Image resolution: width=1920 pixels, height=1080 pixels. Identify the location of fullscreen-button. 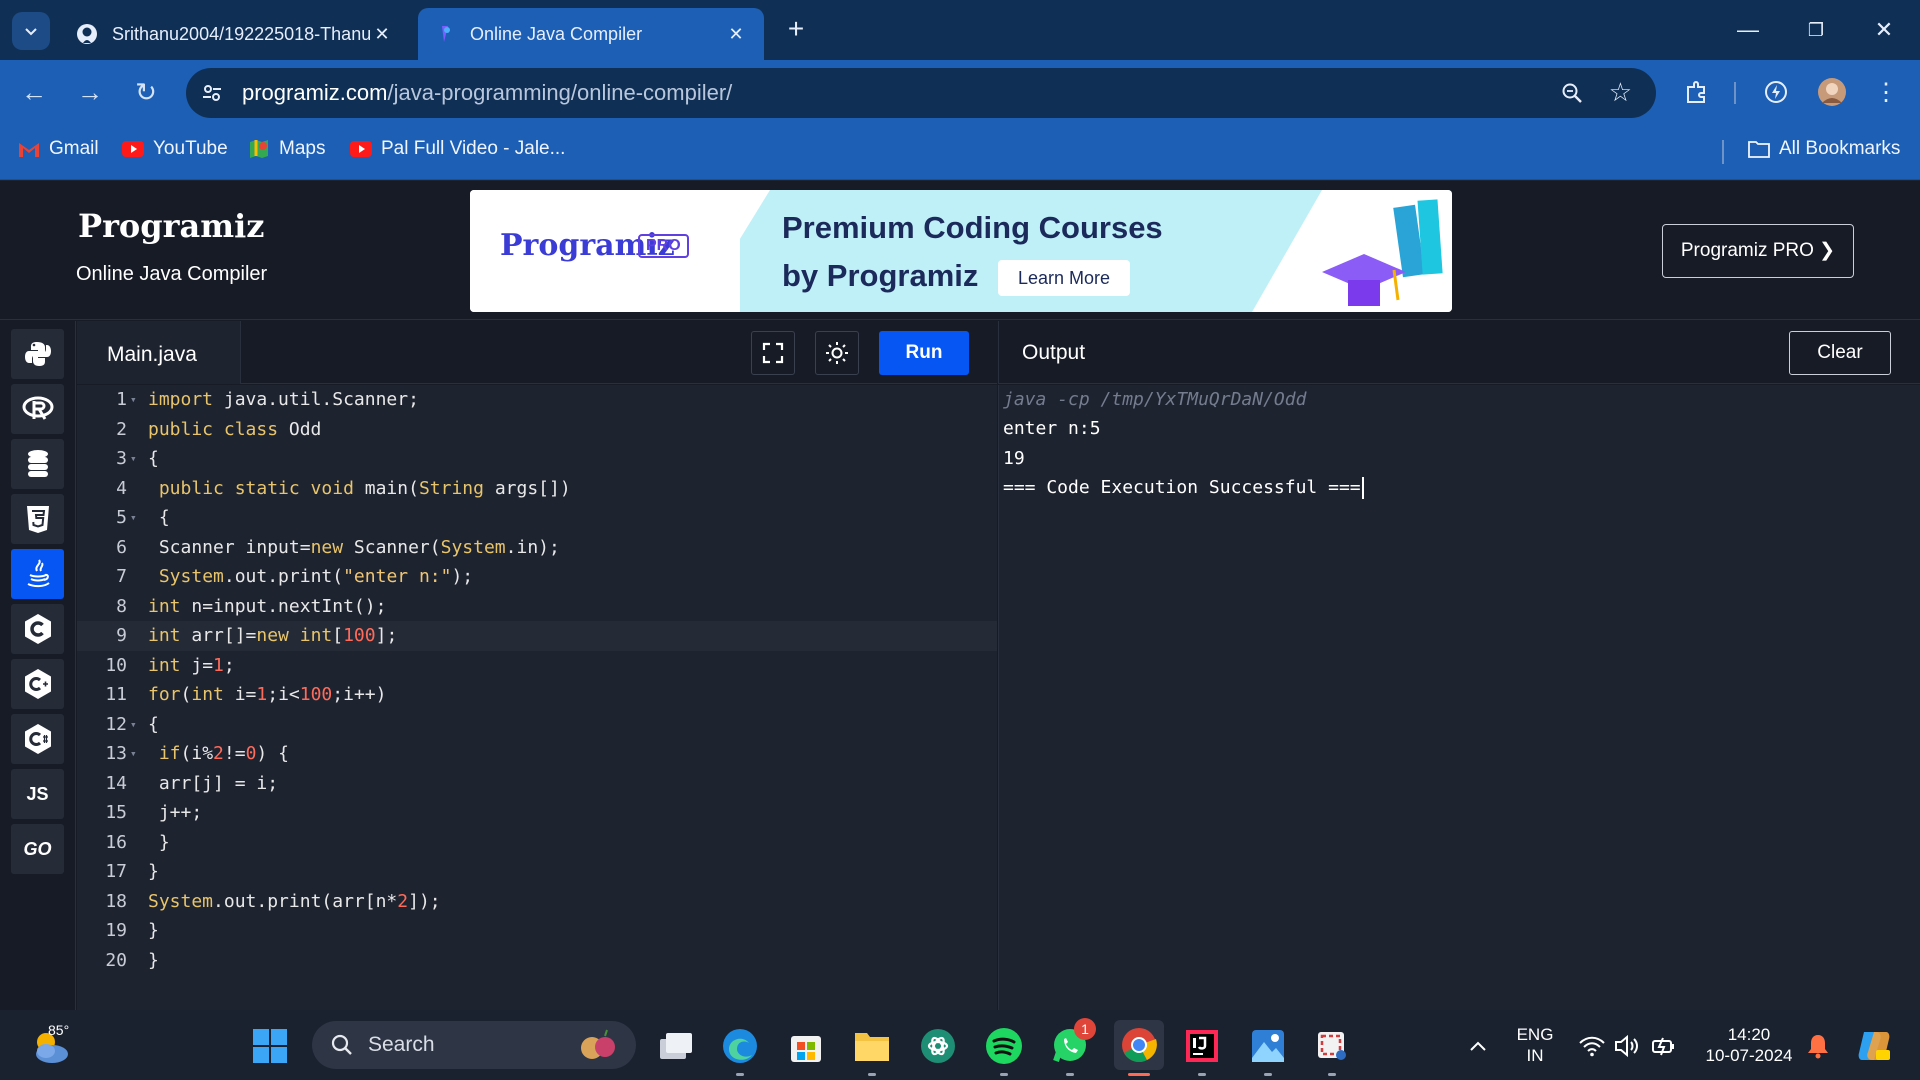
(773, 353).